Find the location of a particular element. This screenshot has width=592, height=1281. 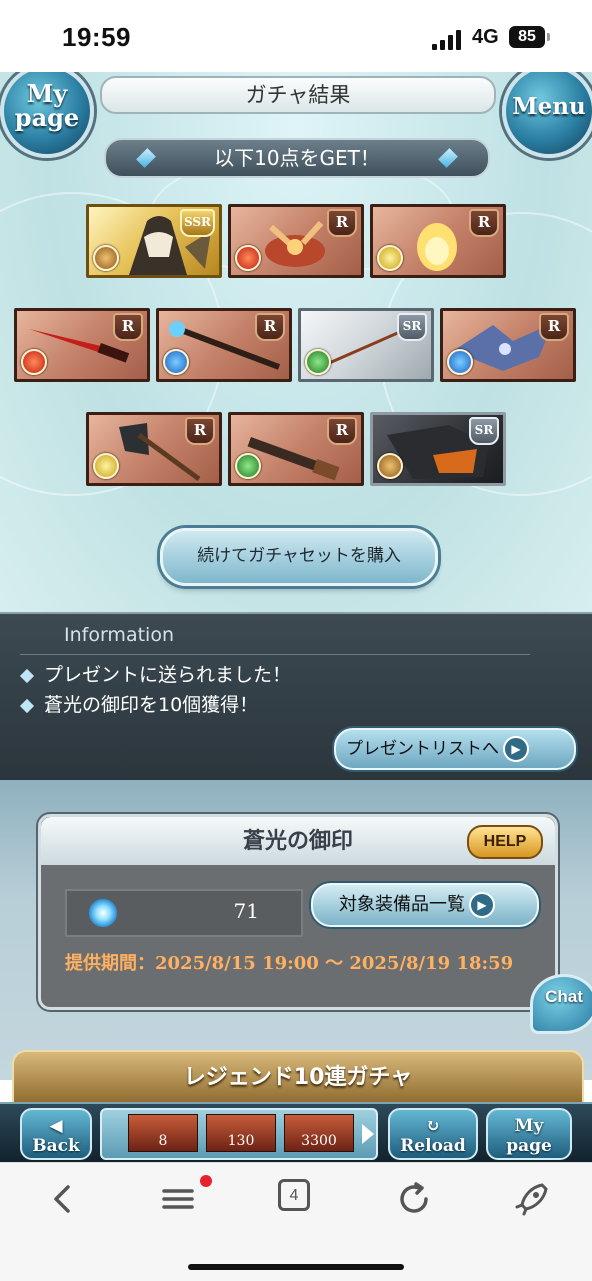

reload-icon: ↻ is located at coordinates (433, 1126).